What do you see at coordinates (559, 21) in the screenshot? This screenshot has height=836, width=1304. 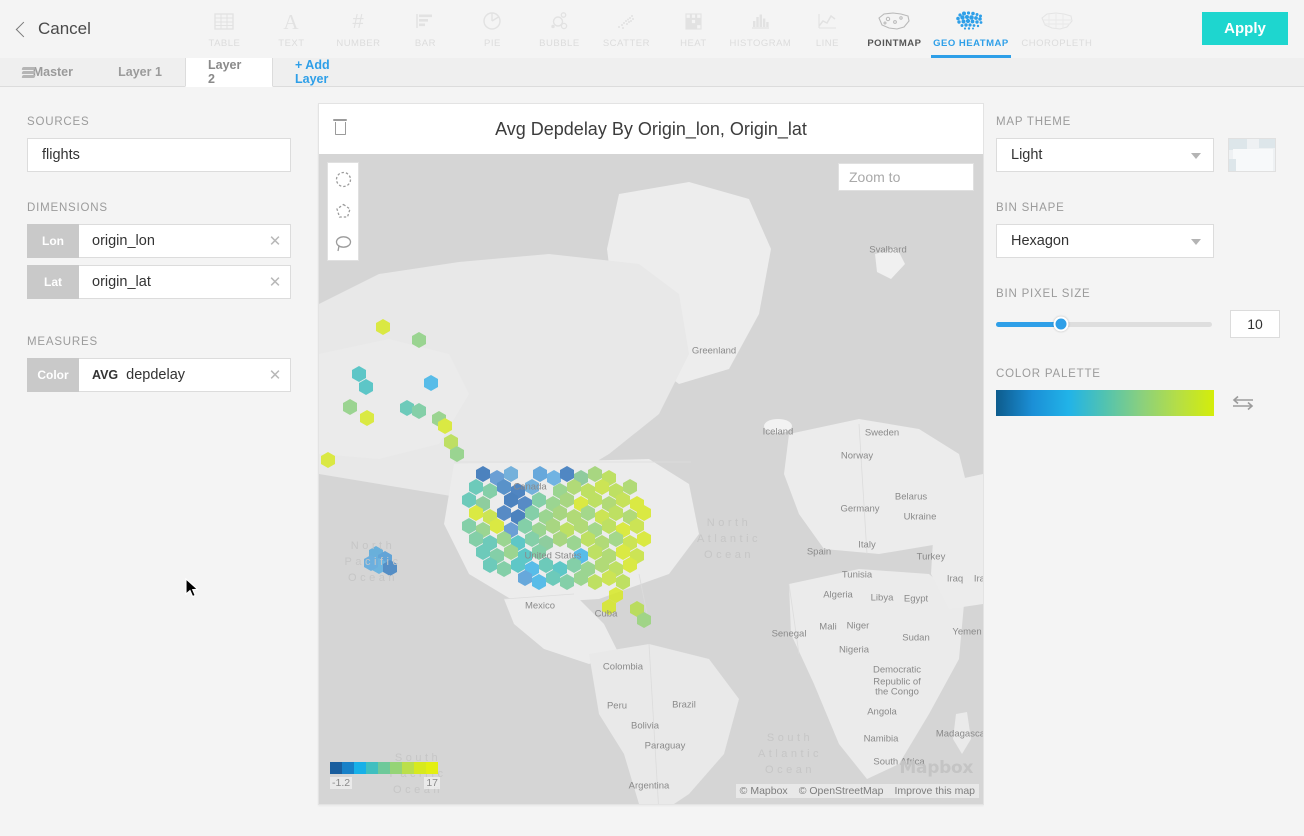 I see `bubble-icon` at bounding box center [559, 21].